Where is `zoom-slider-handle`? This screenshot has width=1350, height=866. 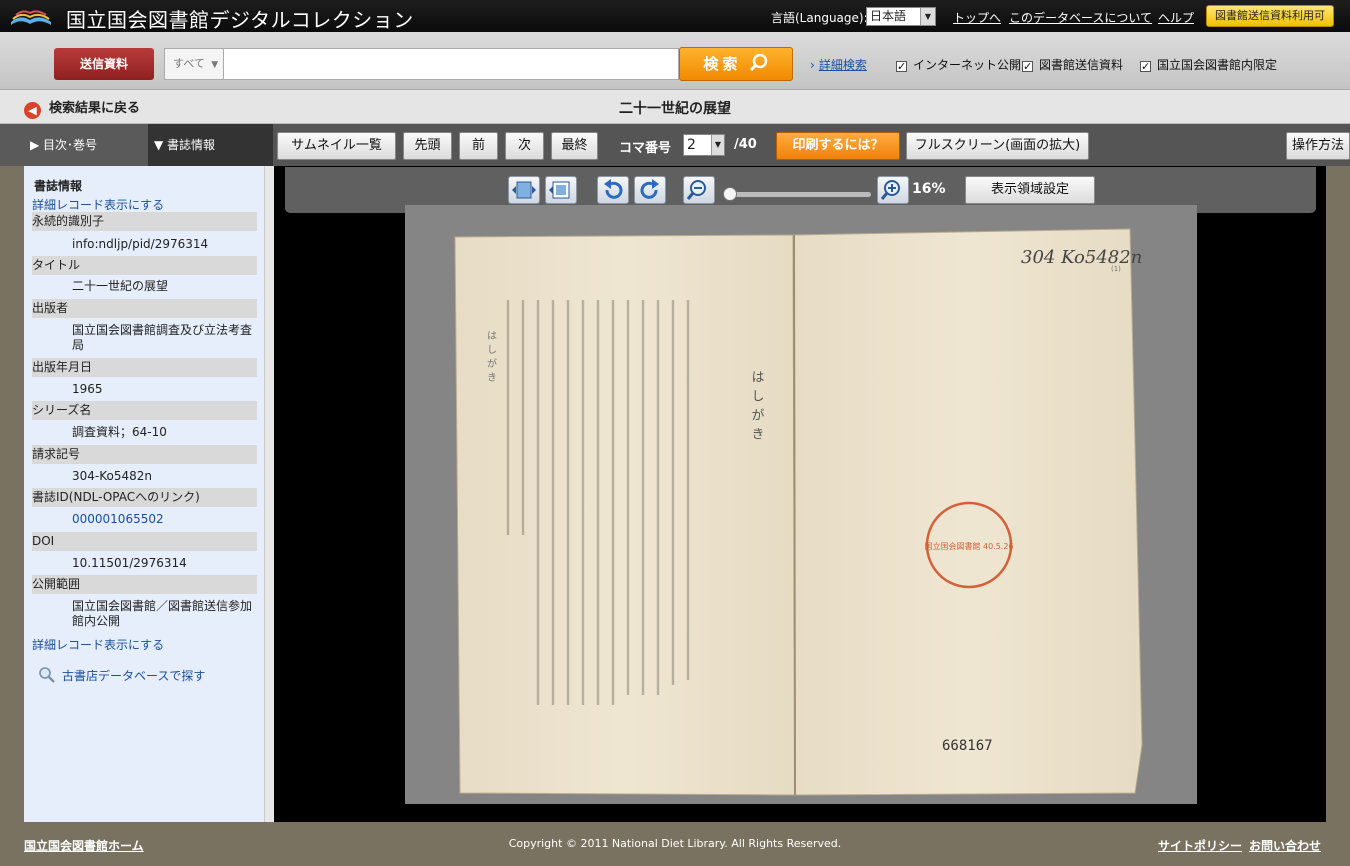
zoom-slider-handle is located at coordinates (730, 194).